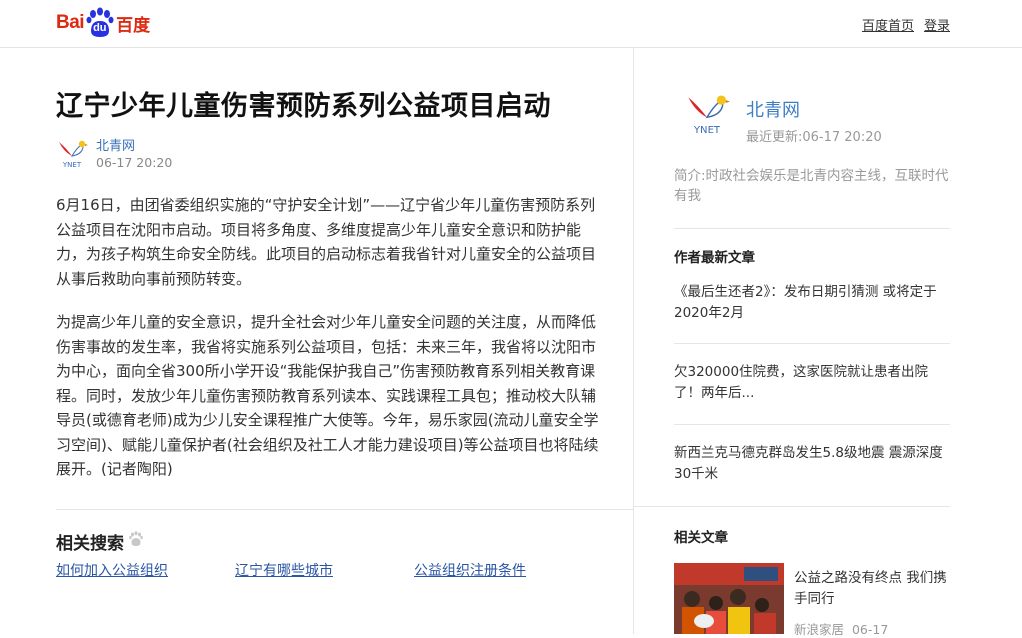 The width and height of the screenshot is (1022, 638). What do you see at coordinates (812, 302) in the screenshot?
I see `latest-article-item: 《最后生还者2》：发布日期引猜测 或将定于2020年2月` at bounding box center [812, 302].